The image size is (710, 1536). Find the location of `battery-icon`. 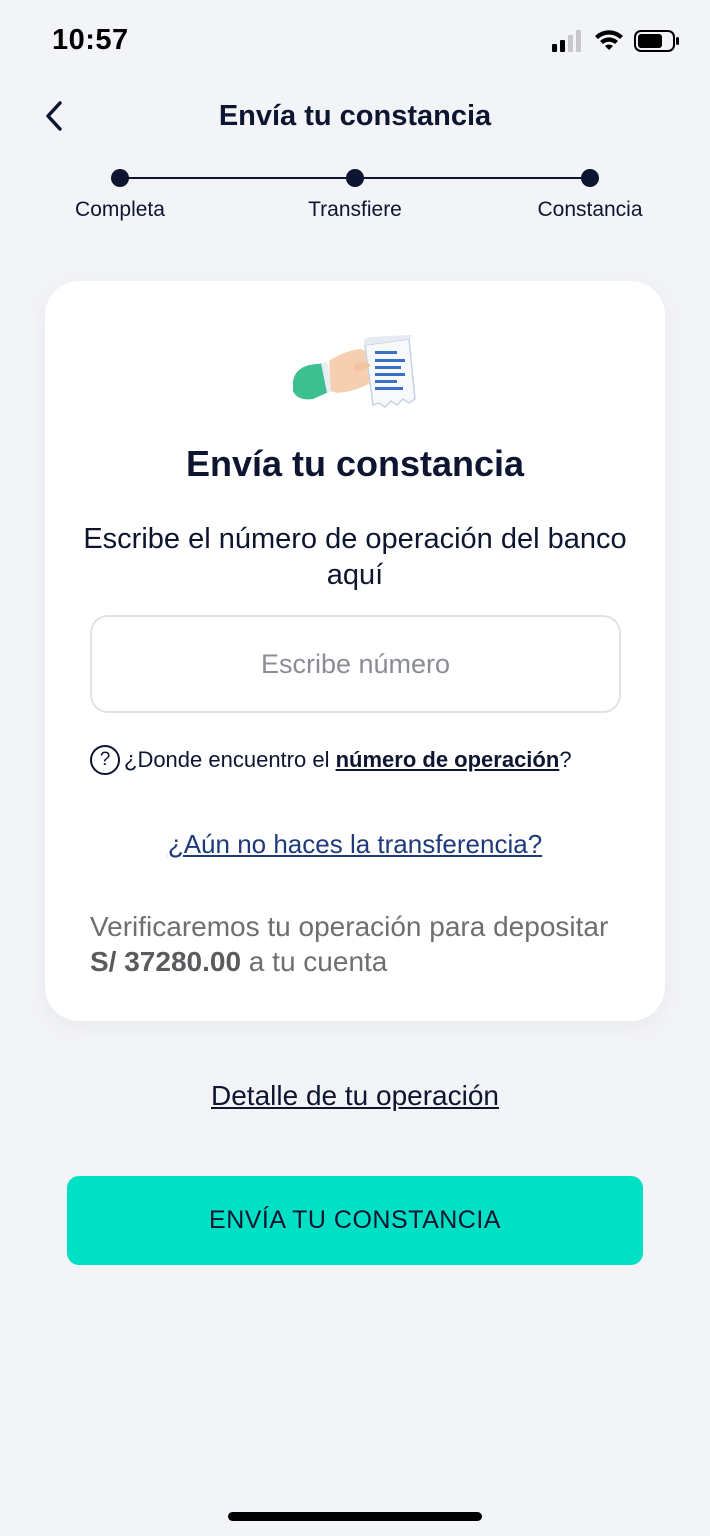

battery-icon is located at coordinates (656, 41).